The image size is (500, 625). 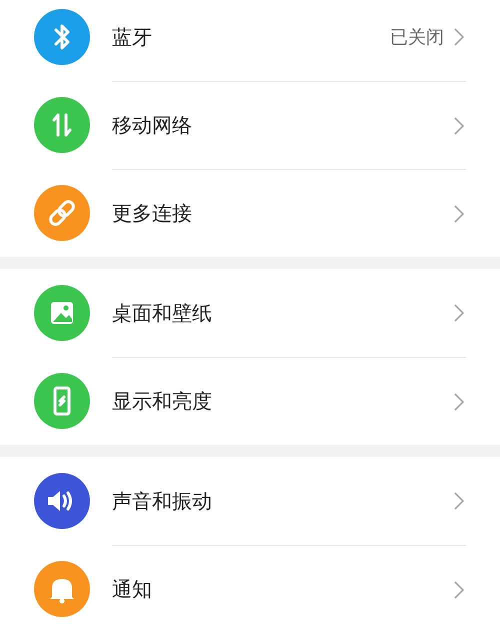 What do you see at coordinates (132, 37) in the screenshot?
I see `setting-label: 蓝牙` at bounding box center [132, 37].